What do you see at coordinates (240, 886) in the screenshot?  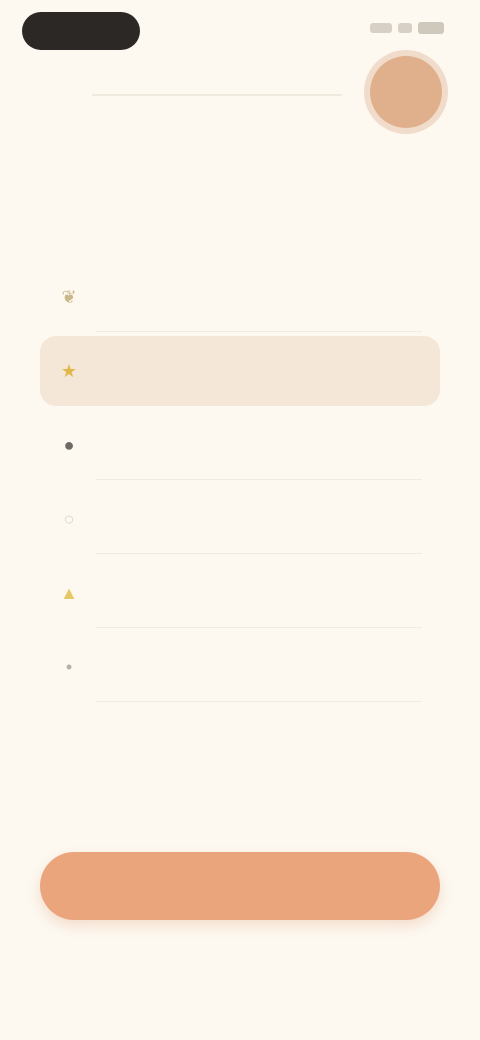 I see `continue-button` at bounding box center [240, 886].